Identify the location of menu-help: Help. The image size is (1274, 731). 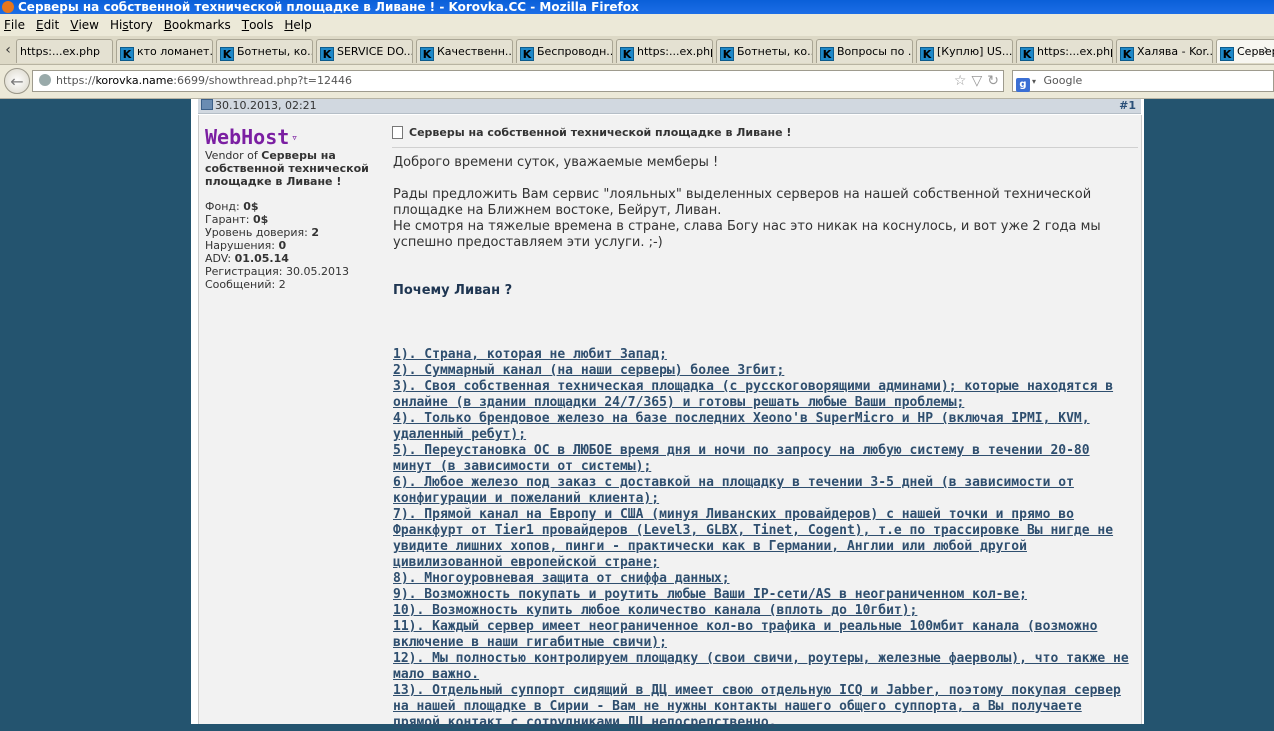
(299, 25).